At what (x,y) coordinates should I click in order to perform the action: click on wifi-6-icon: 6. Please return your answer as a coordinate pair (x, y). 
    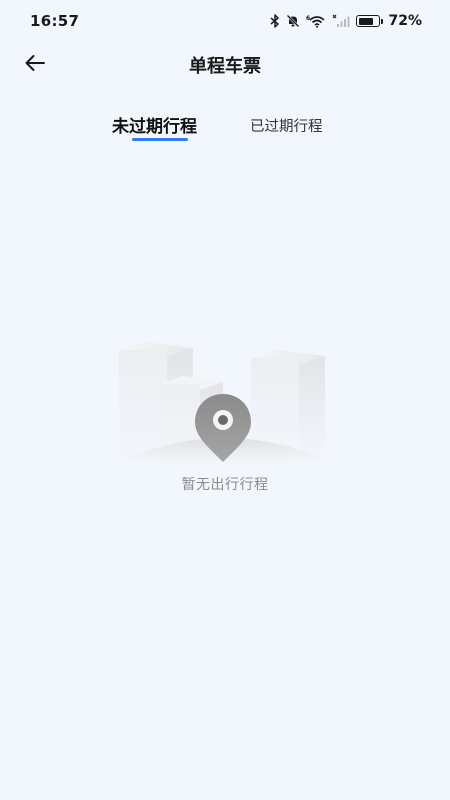
    Looking at the image, I should click on (316, 21).